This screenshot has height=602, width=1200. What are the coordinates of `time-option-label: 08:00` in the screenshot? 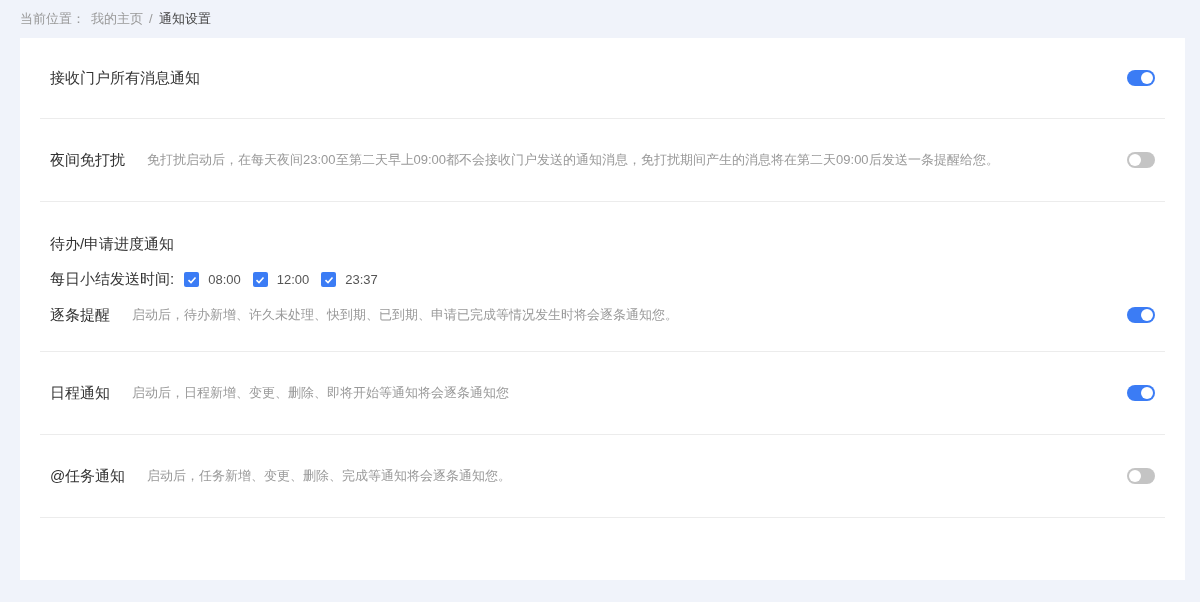 It's located at (224, 279).